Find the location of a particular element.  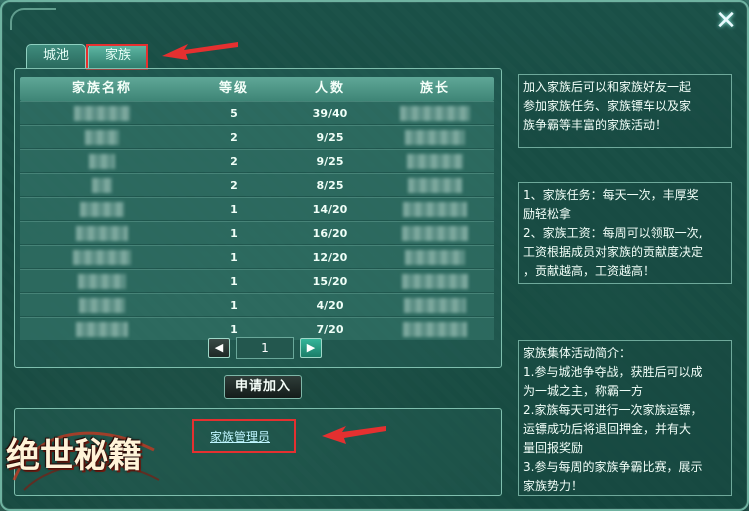

cell-members: 16/20 is located at coordinates (330, 233).